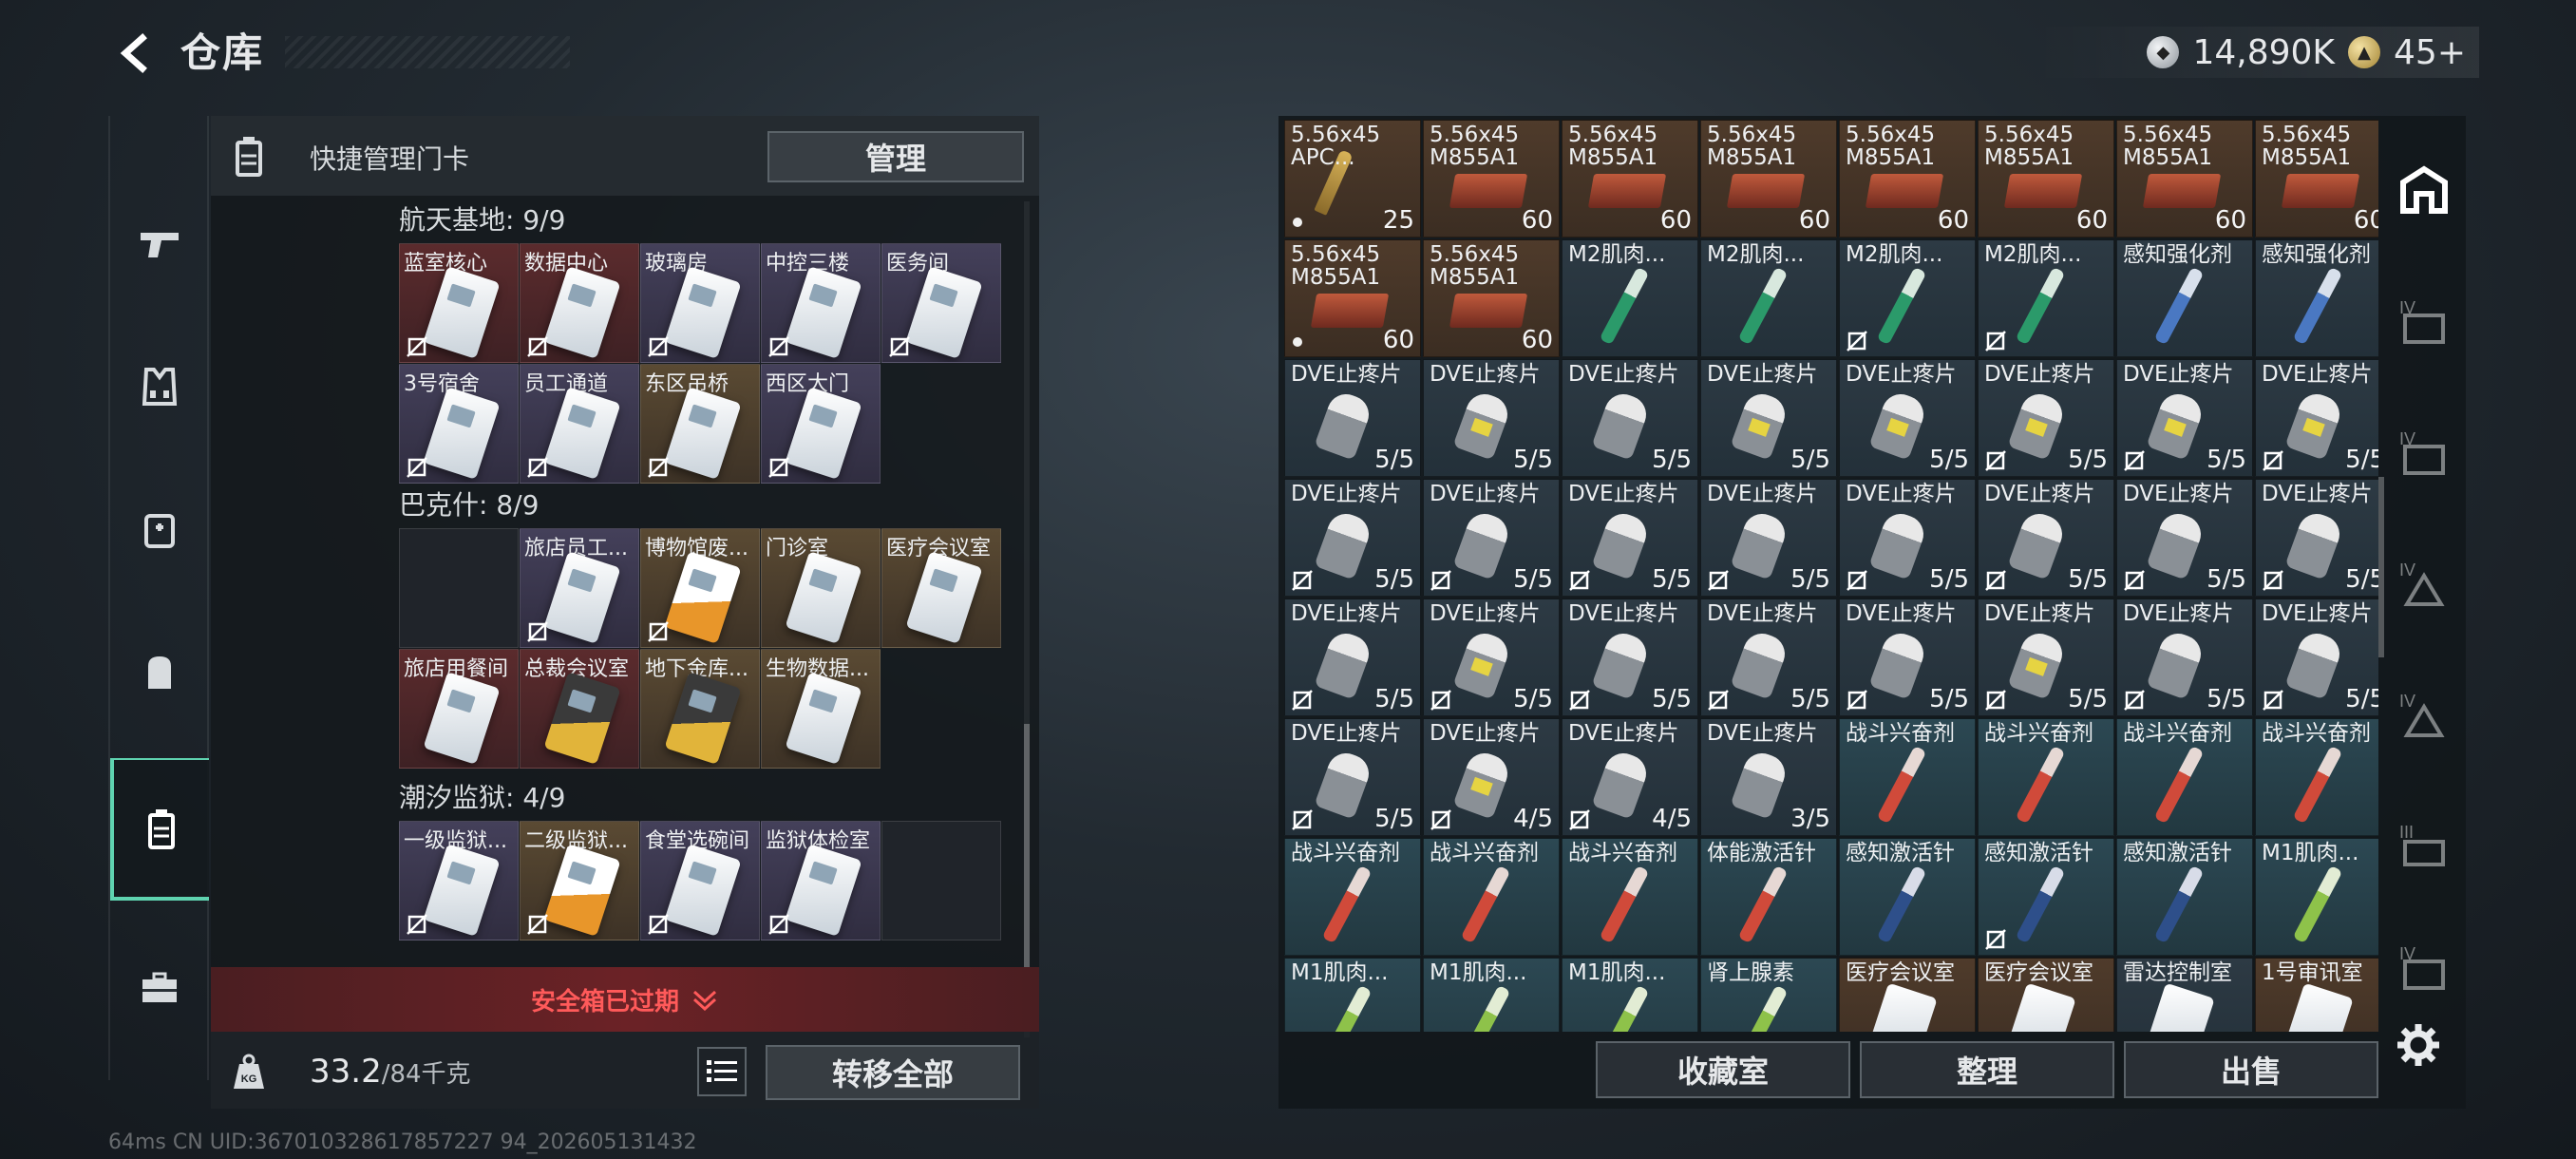 This screenshot has width=2576, height=1159. What do you see at coordinates (2424, 321) in the screenshot?
I see `storage-tab-2: IV` at bounding box center [2424, 321].